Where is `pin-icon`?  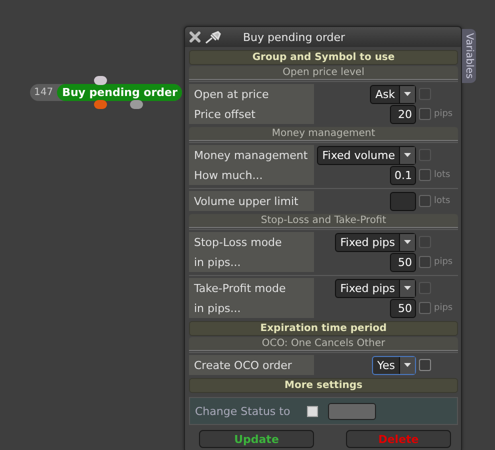 pin-icon is located at coordinates (213, 37).